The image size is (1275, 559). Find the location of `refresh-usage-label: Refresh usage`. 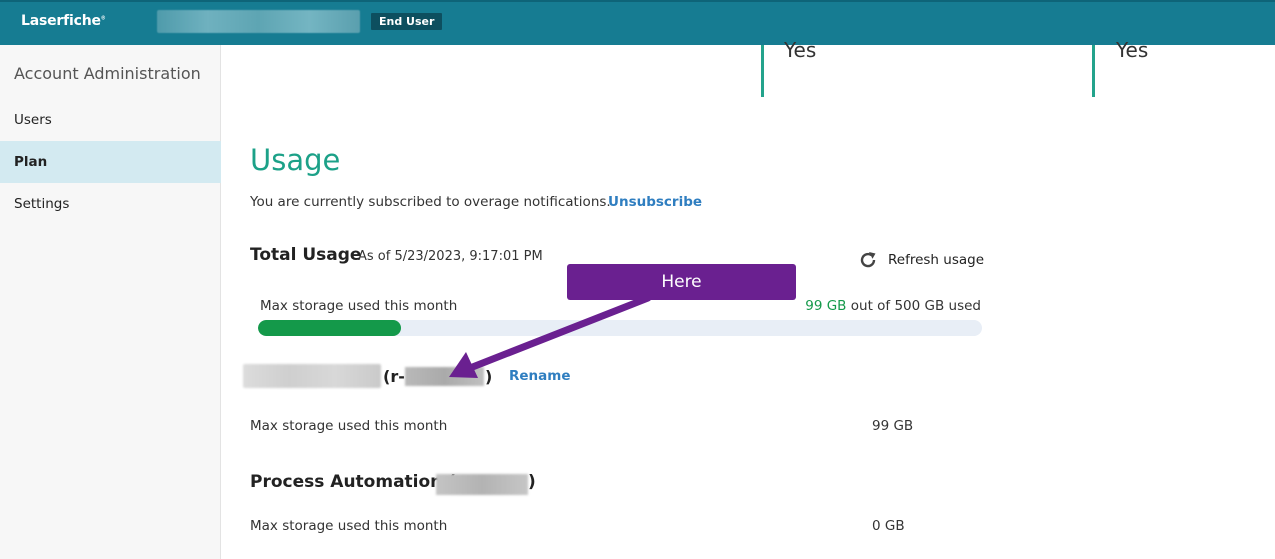

refresh-usage-label: Refresh usage is located at coordinates (936, 260).